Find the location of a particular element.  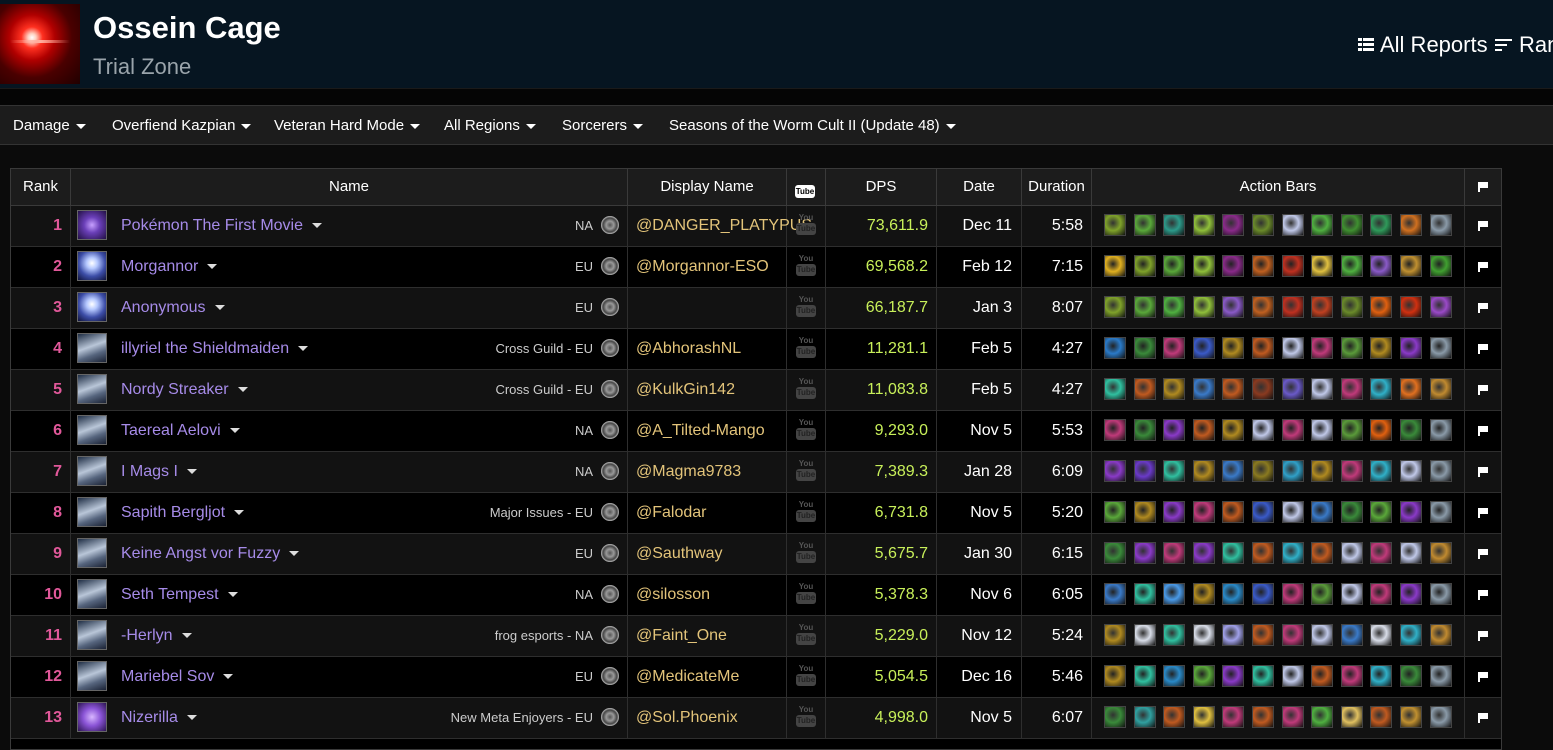

display-name-link: @Sauthway is located at coordinates (679, 554).